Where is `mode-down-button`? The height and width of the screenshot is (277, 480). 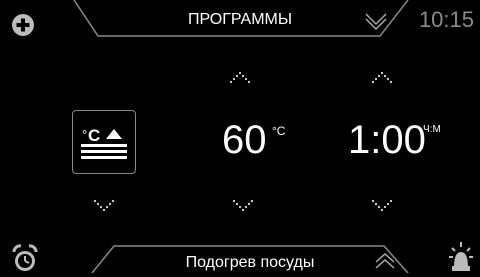
mode-down-button is located at coordinates (104, 206).